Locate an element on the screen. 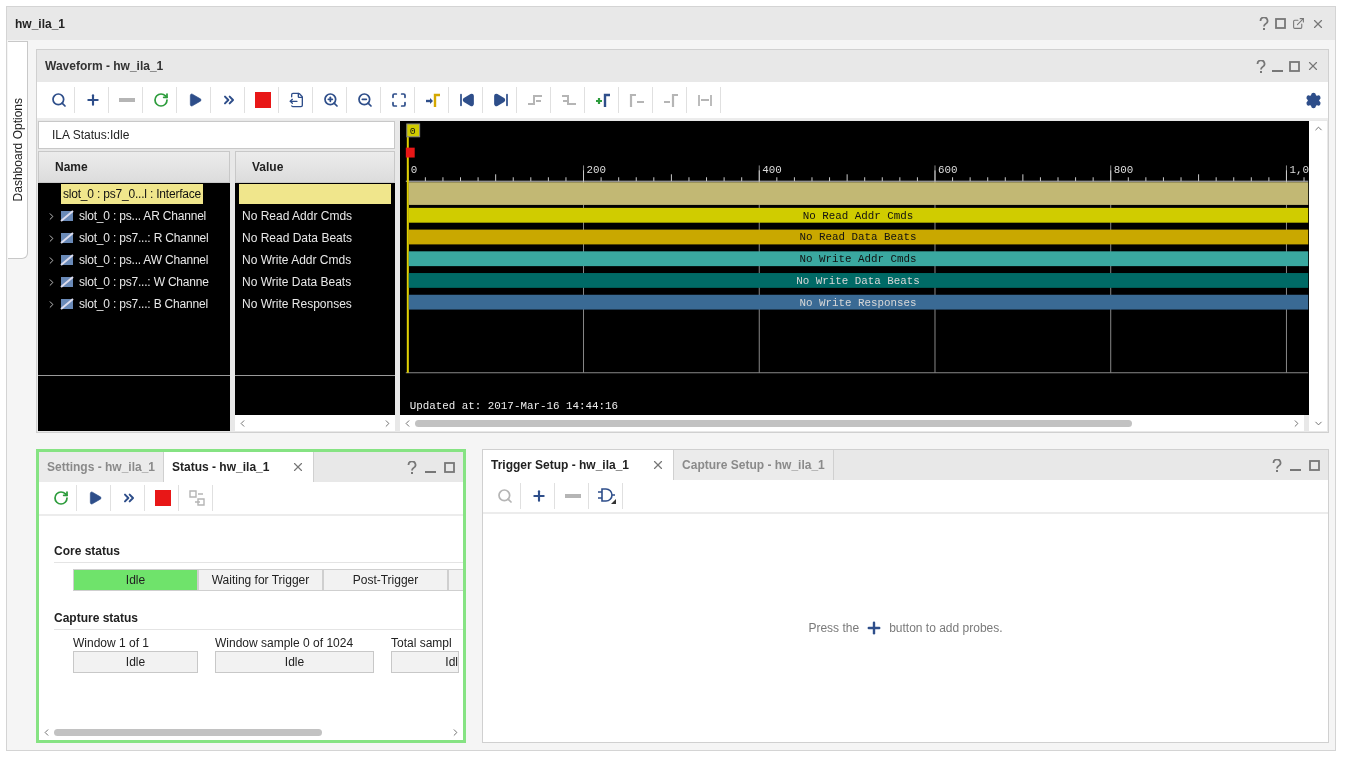 The image size is (1348, 759). probe-value: No Write Addr Cmds is located at coordinates (297, 260).